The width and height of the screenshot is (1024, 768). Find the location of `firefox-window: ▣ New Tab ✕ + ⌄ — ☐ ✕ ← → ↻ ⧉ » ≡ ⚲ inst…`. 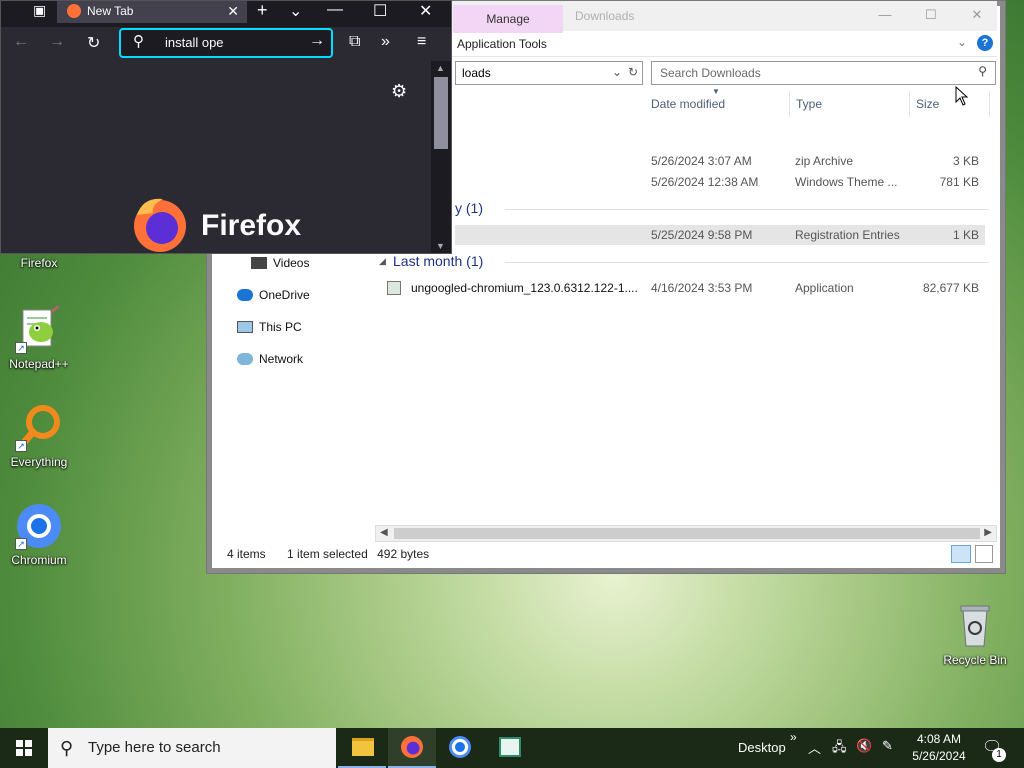

firefox-window: ▣ New Tab ✕ + ⌄ — ☐ ✕ ← → ↻ ⧉ » ≡ ⚲ inst… is located at coordinates (226, 127).